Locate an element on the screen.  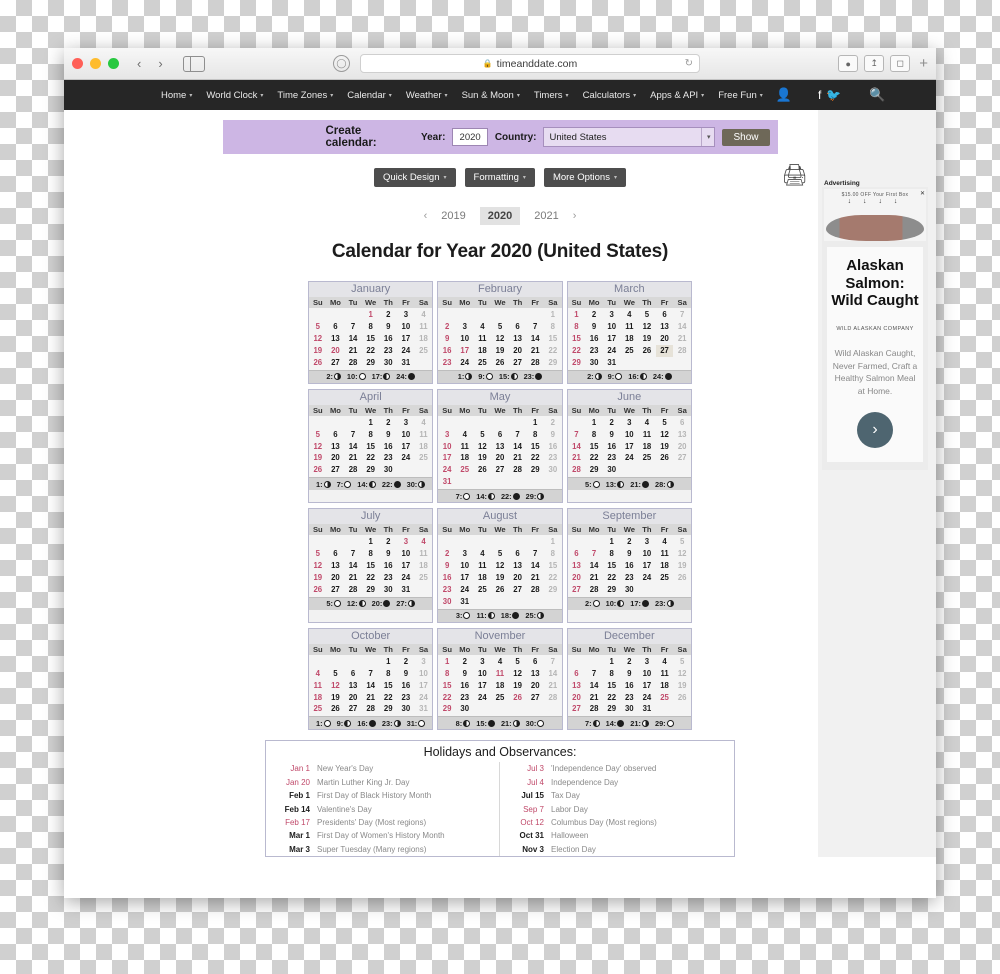
reload-icon: ↻ is located at coordinates (689, 63).